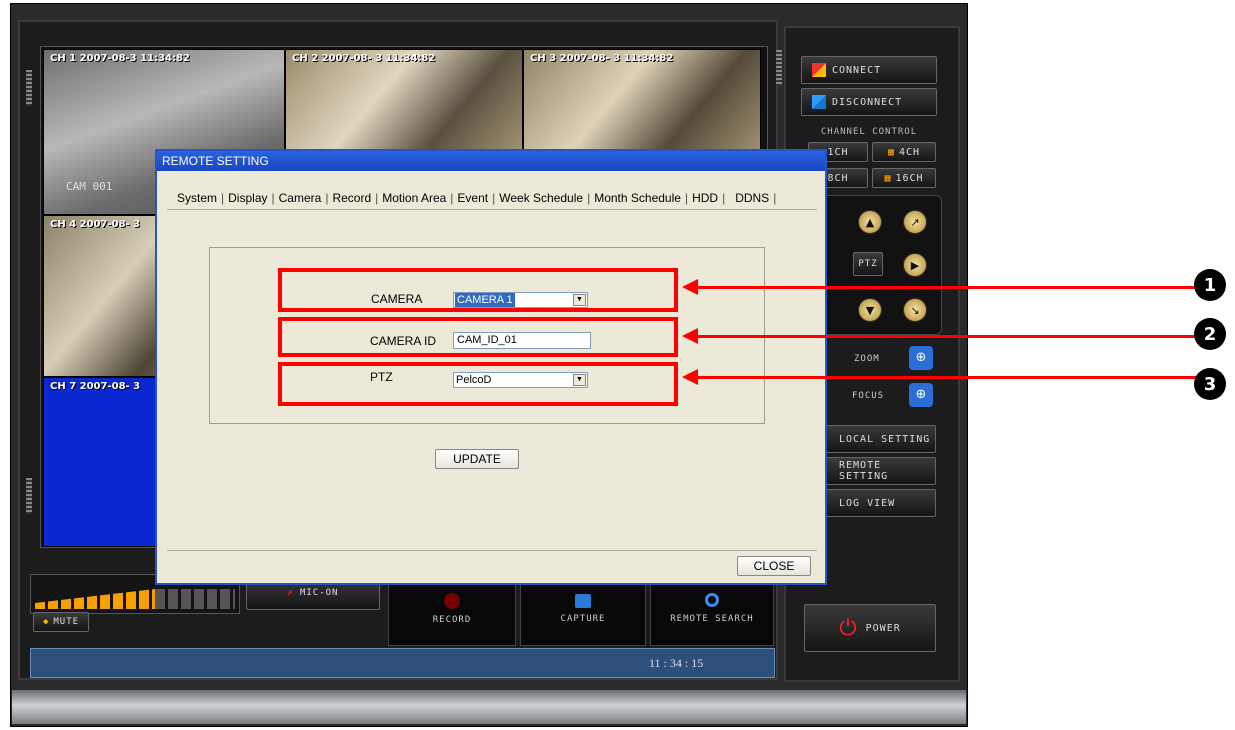  I want to click on status-bar: 11 : 34 : 15, so click(402, 663).